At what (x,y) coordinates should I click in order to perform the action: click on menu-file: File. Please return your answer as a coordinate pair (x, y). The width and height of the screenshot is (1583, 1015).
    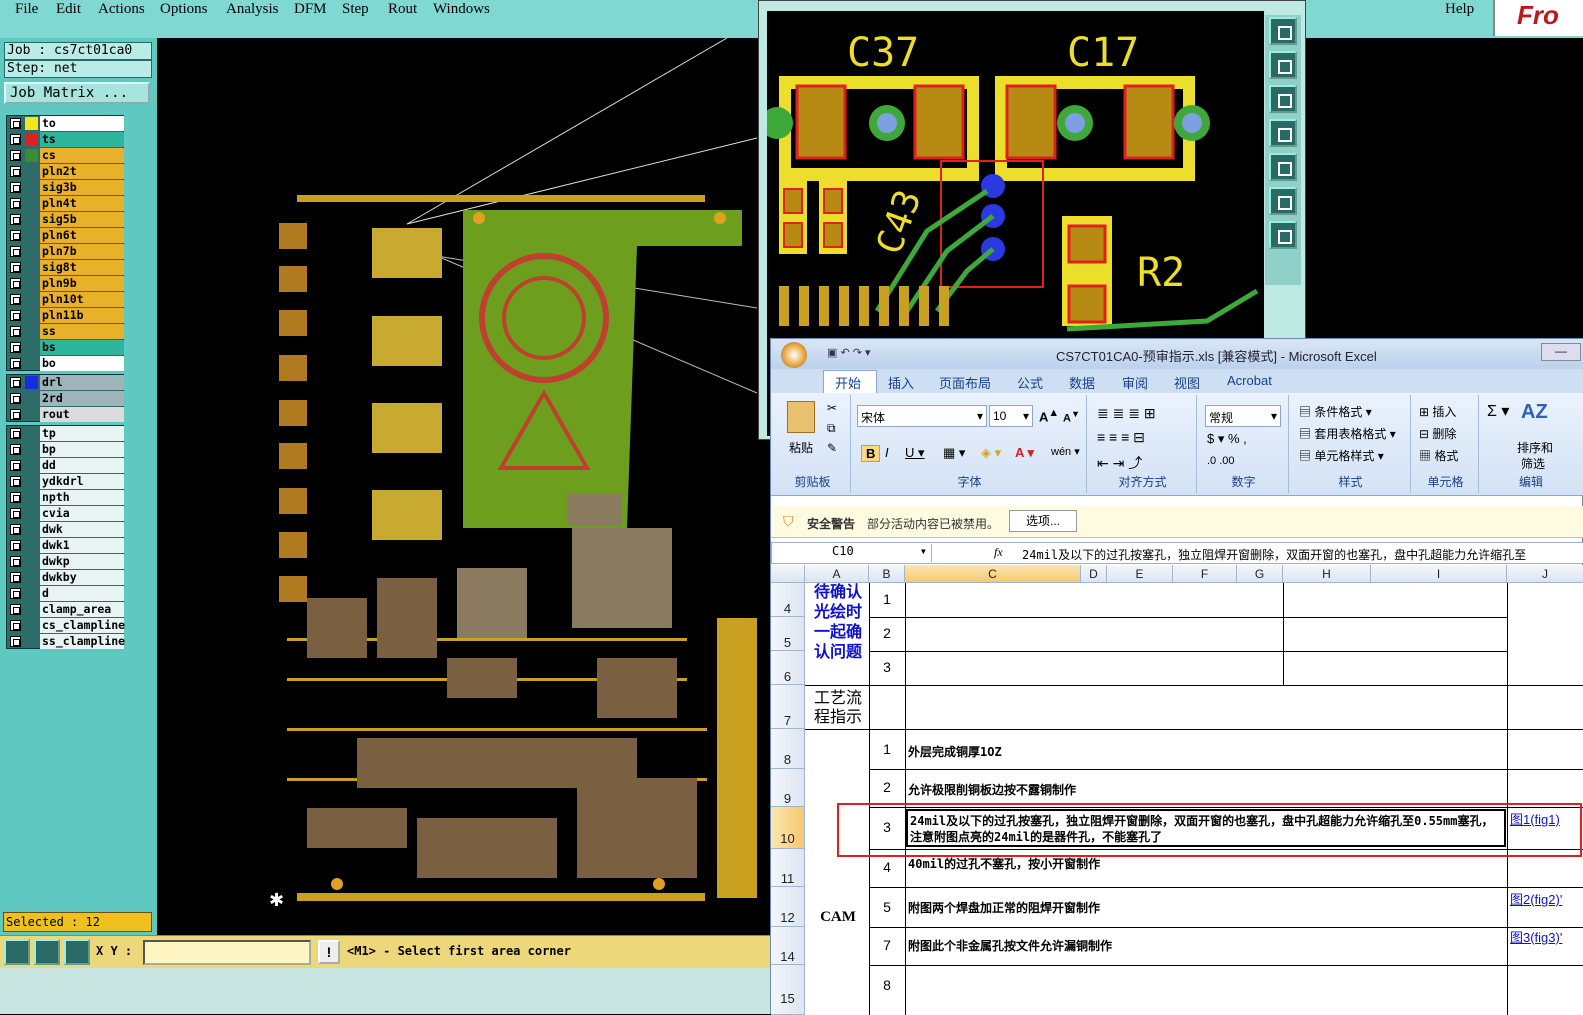
    Looking at the image, I should click on (26, 9).